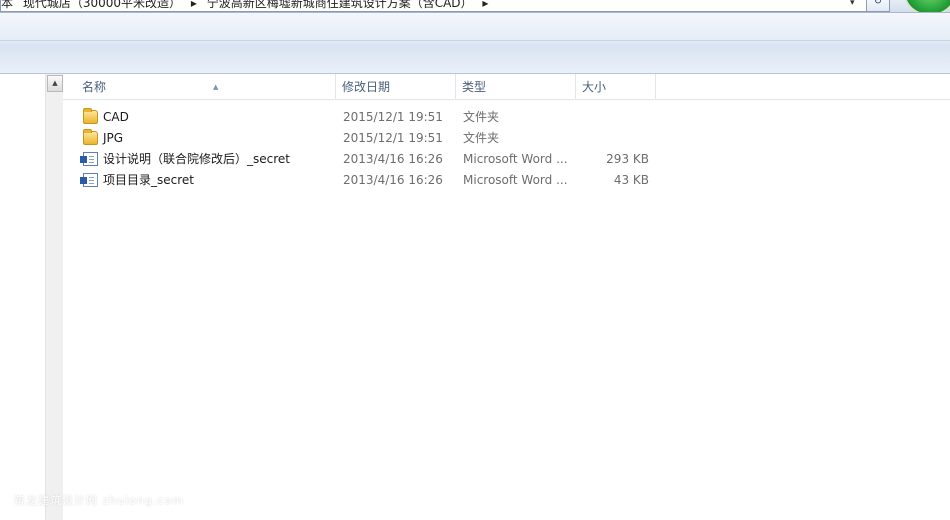  Describe the element at coordinates (852, 4) in the screenshot. I see `address-dropdown-icon: ▾` at that location.